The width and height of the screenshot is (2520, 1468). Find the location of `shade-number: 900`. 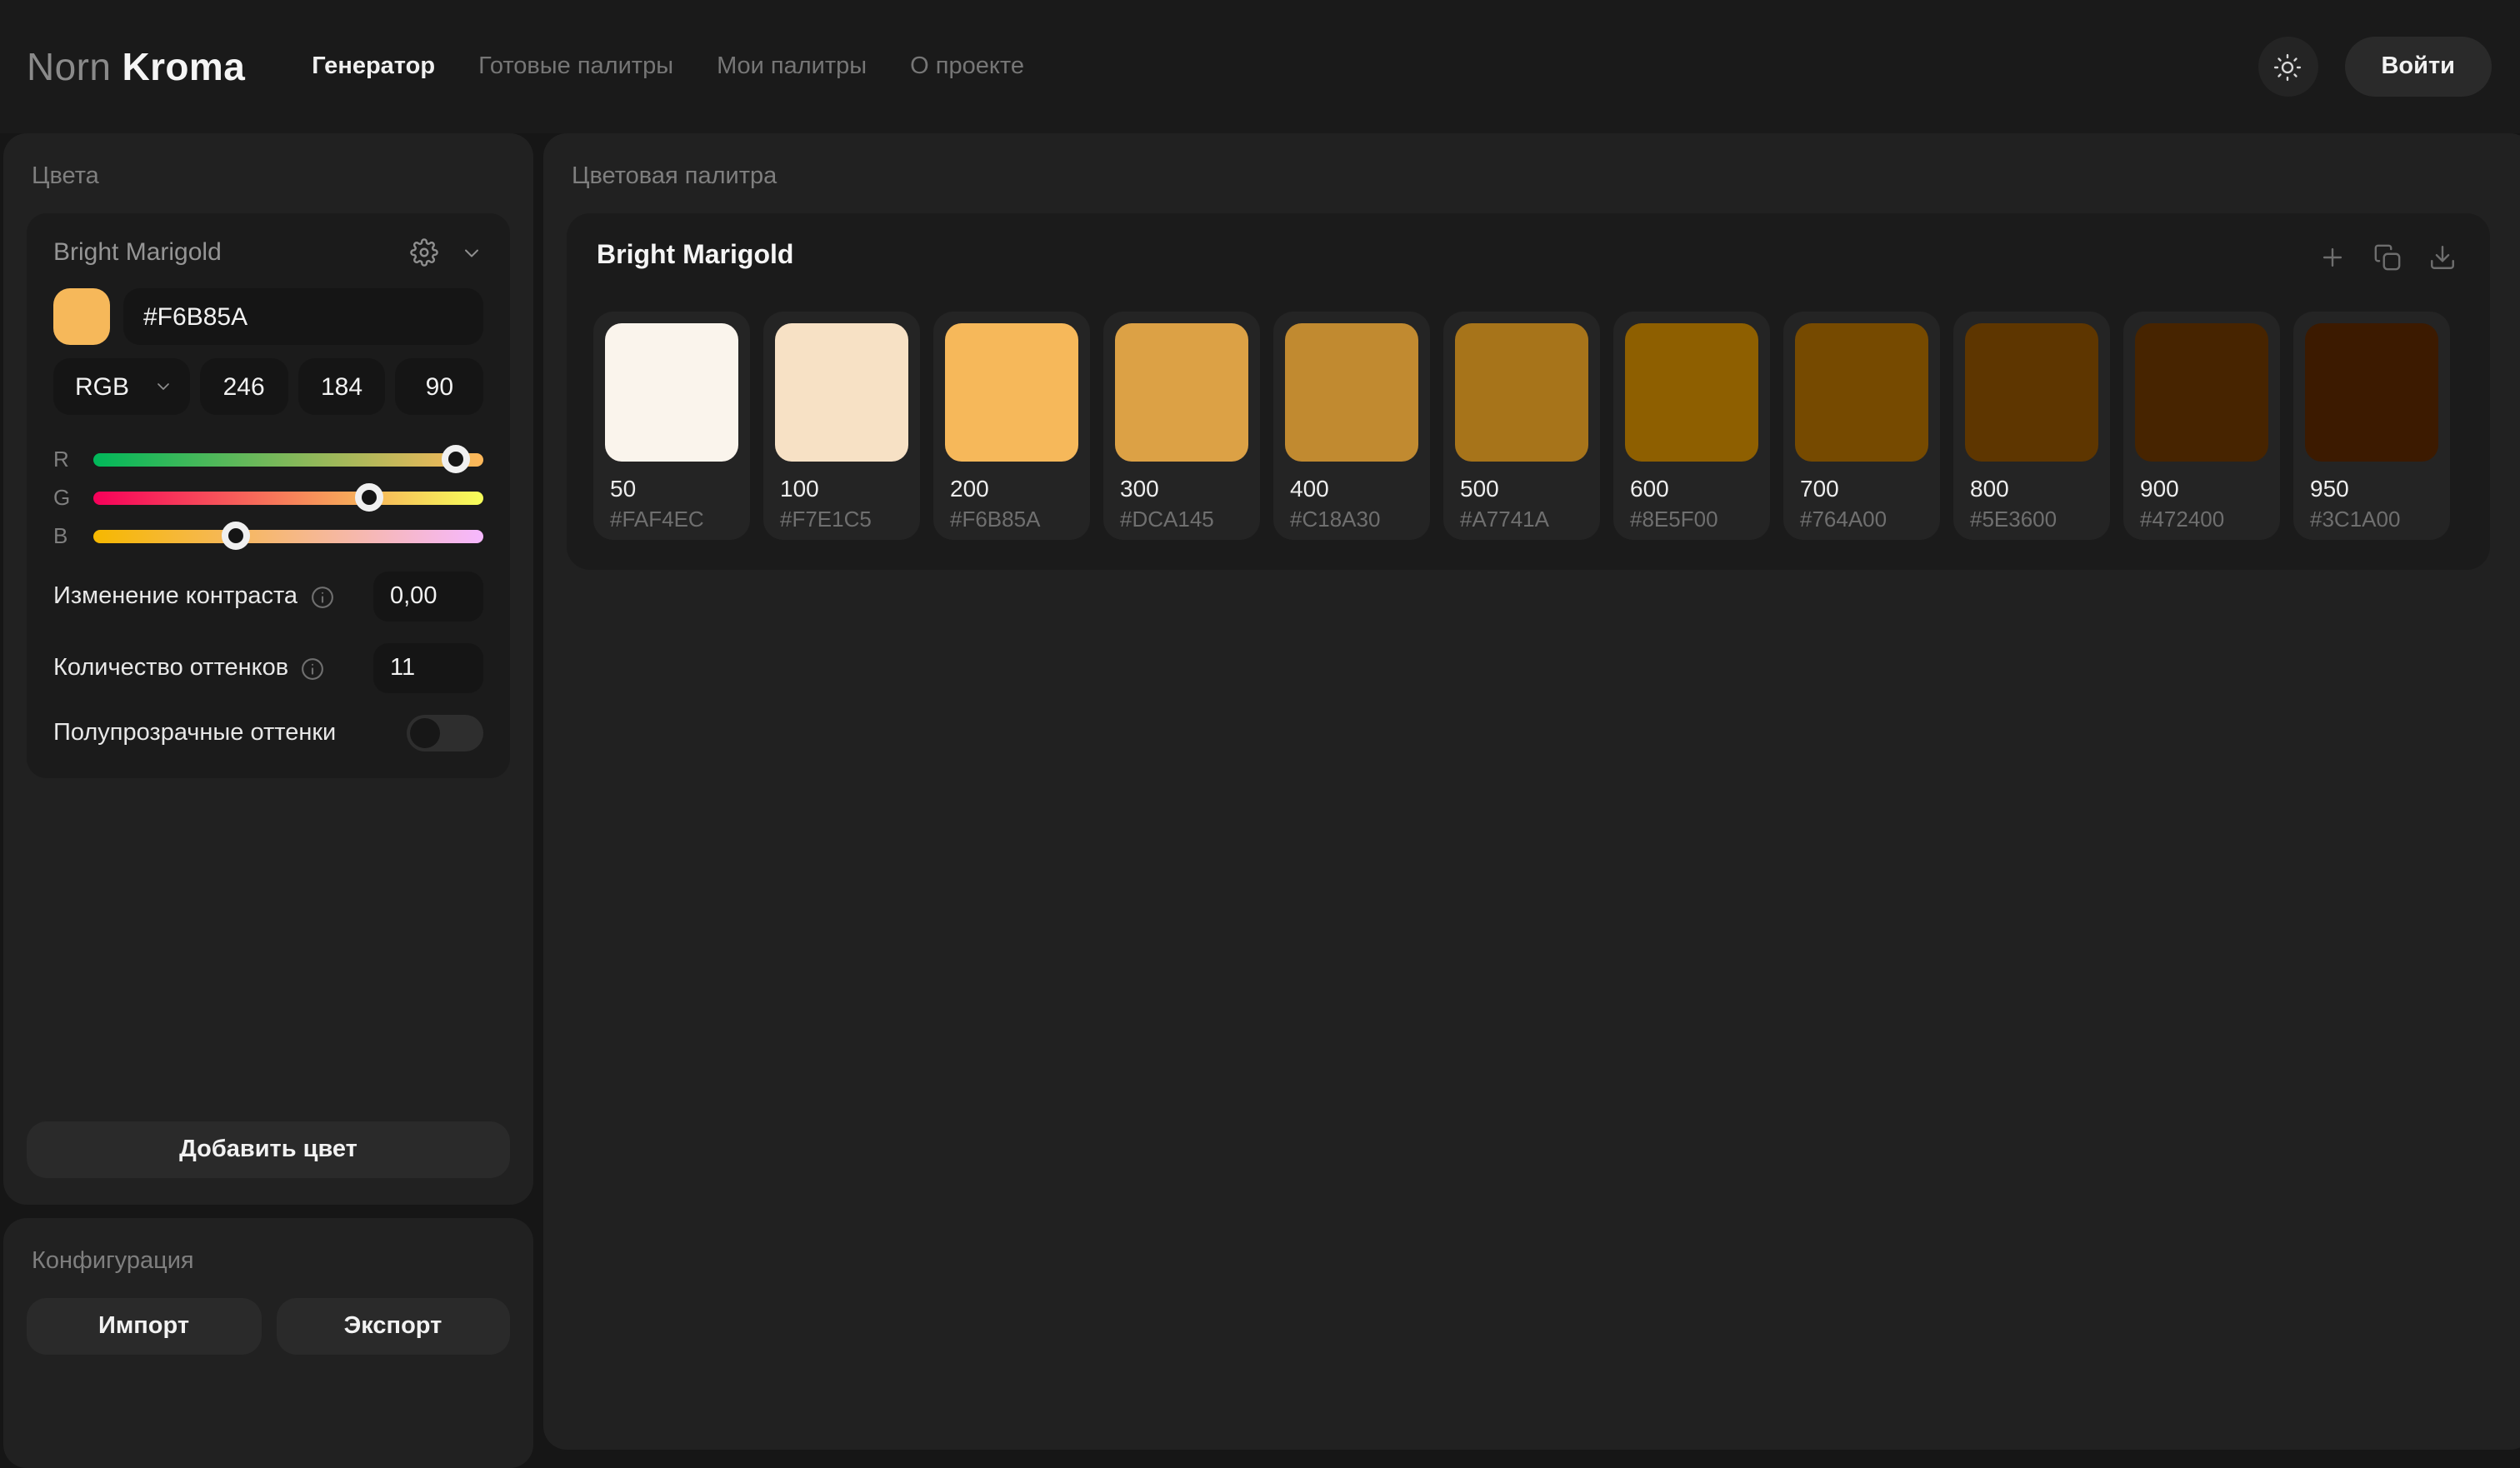

shade-number: 900 is located at coordinates (2159, 488).